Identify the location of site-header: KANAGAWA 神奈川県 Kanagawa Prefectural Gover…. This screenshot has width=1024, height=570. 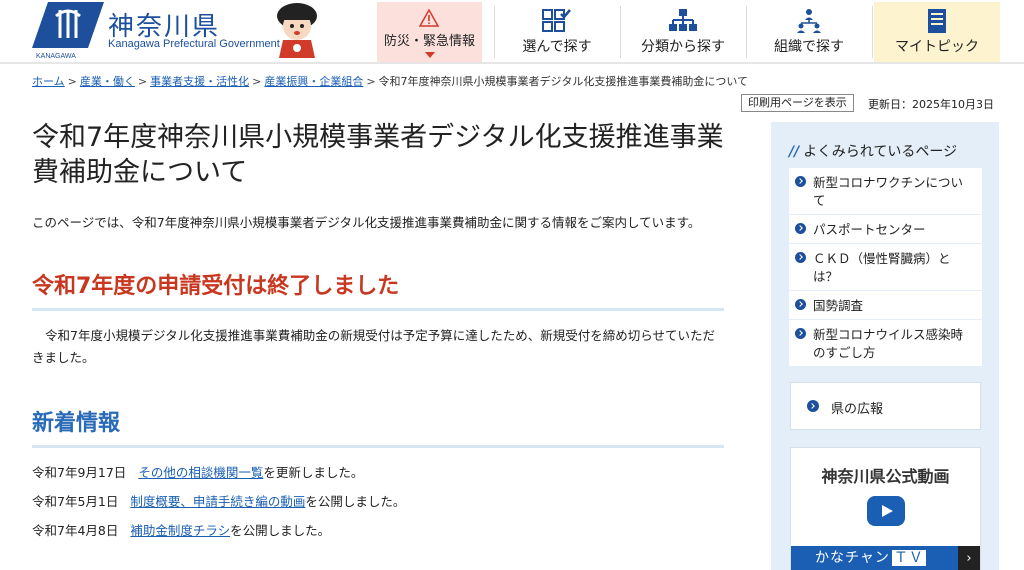
(512, 32).